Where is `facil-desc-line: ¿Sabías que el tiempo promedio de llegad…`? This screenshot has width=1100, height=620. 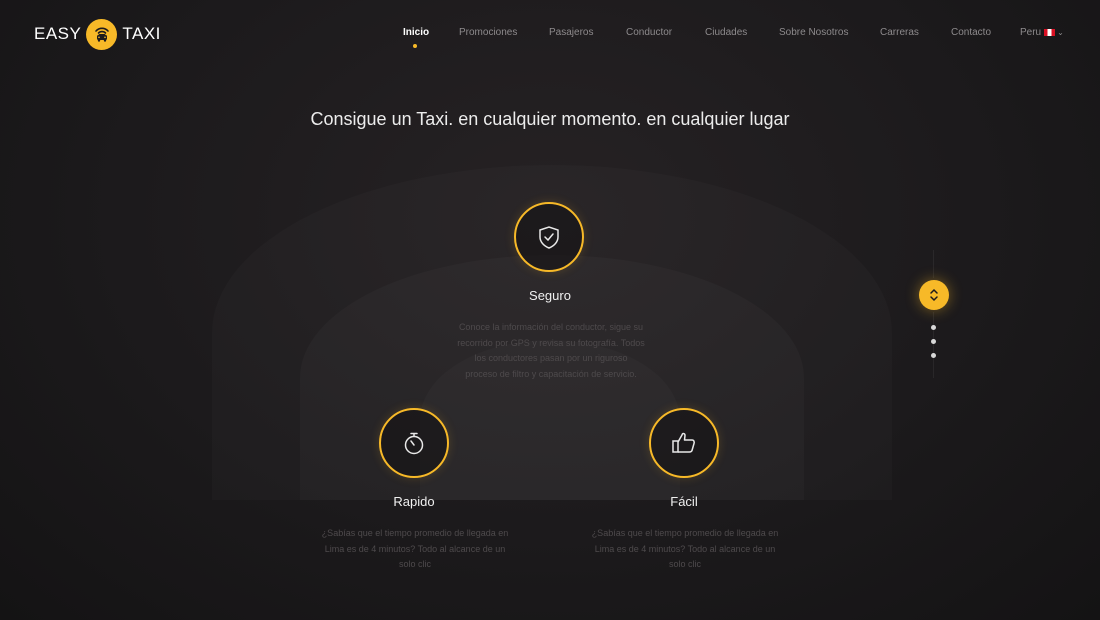 facil-desc-line: ¿Sabías que el tiempo promedio de llegad… is located at coordinates (685, 533).